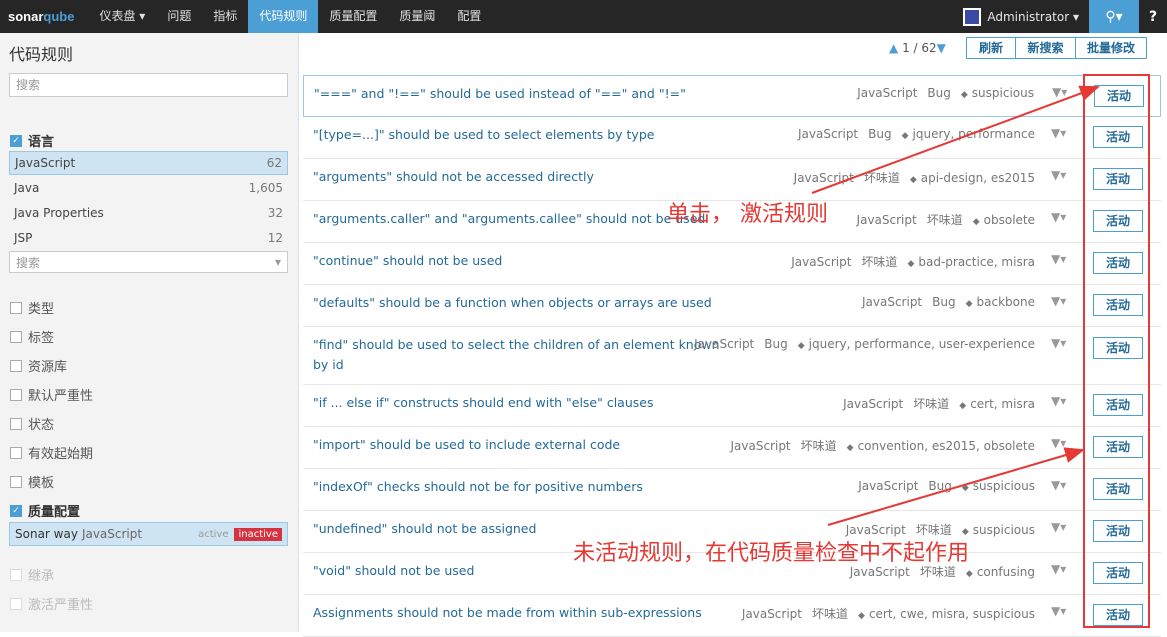 This screenshot has height=637, width=1167. What do you see at coordinates (747, 214) in the screenshot?
I see `annotation-click-activate: 单击， 激活规则` at bounding box center [747, 214].